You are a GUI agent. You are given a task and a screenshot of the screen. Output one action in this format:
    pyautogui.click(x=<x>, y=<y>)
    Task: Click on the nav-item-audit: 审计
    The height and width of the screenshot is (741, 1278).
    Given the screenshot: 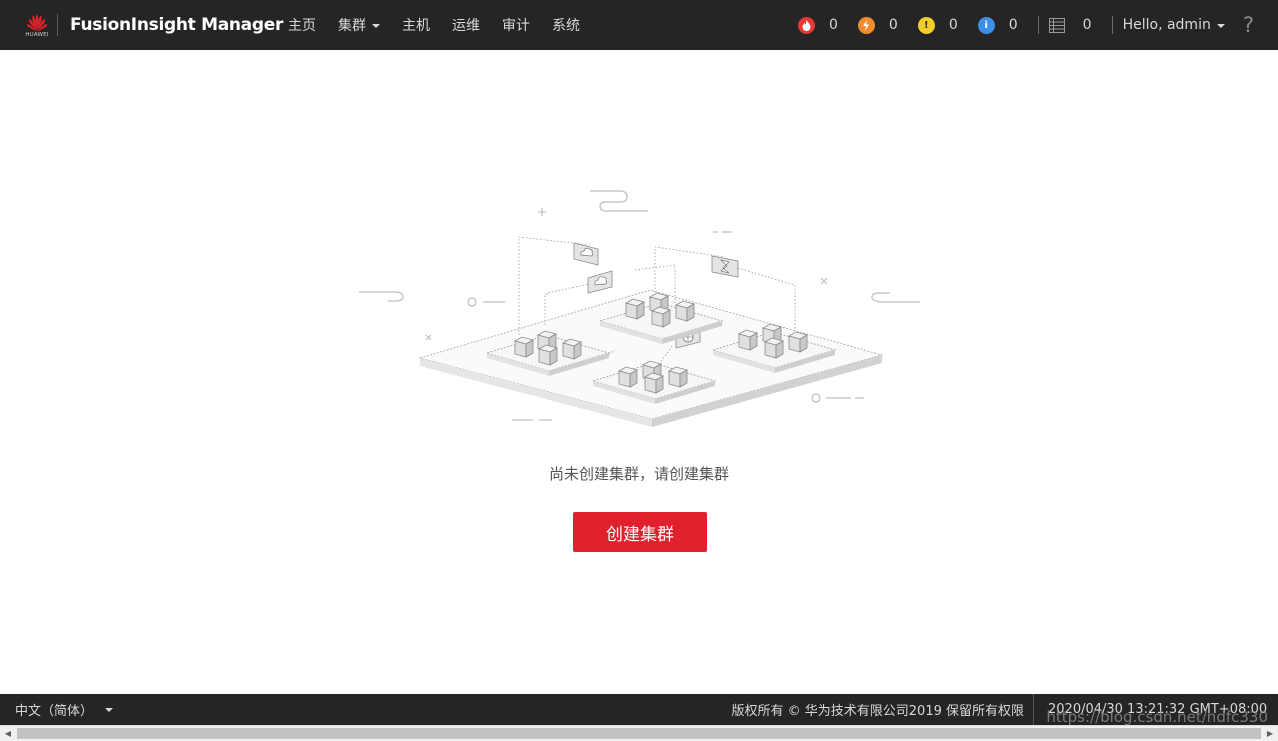 What is the action you would take?
    pyautogui.click(x=516, y=25)
    